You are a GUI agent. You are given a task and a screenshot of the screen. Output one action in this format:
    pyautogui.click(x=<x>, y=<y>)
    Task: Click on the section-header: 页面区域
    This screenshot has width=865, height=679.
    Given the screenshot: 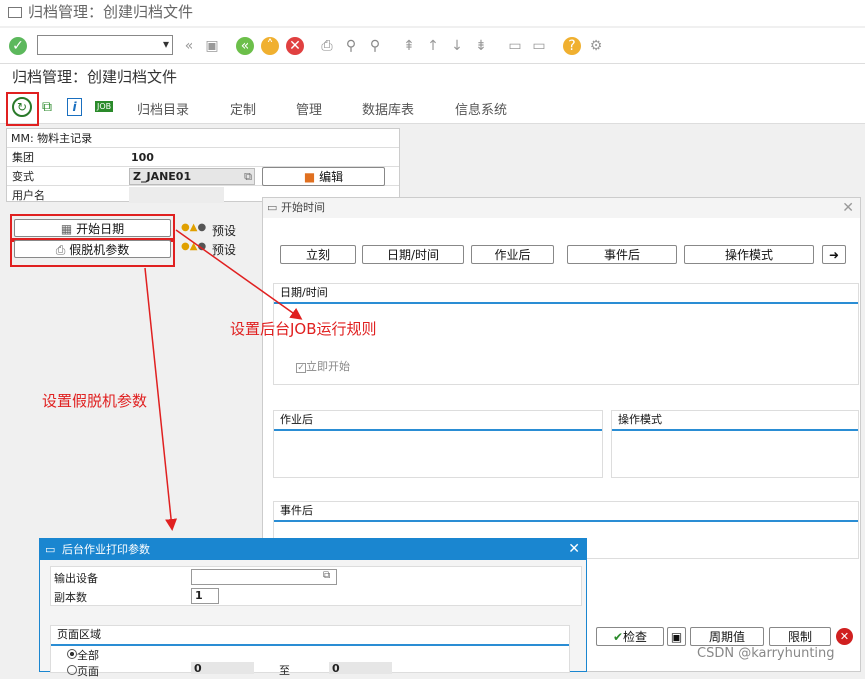 What is the action you would take?
    pyautogui.click(x=310, y=636)
    